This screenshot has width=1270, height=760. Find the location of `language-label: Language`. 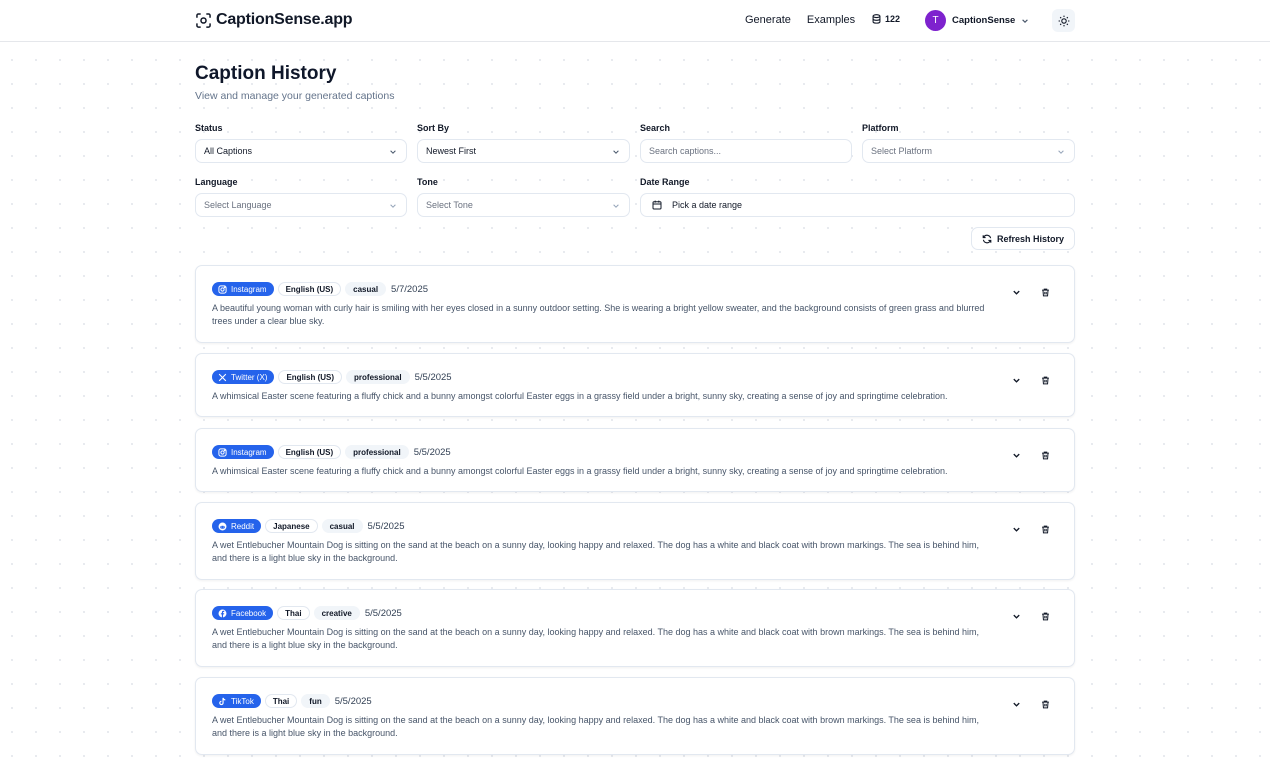

language-label: Language is located at coordinates (216, 182).